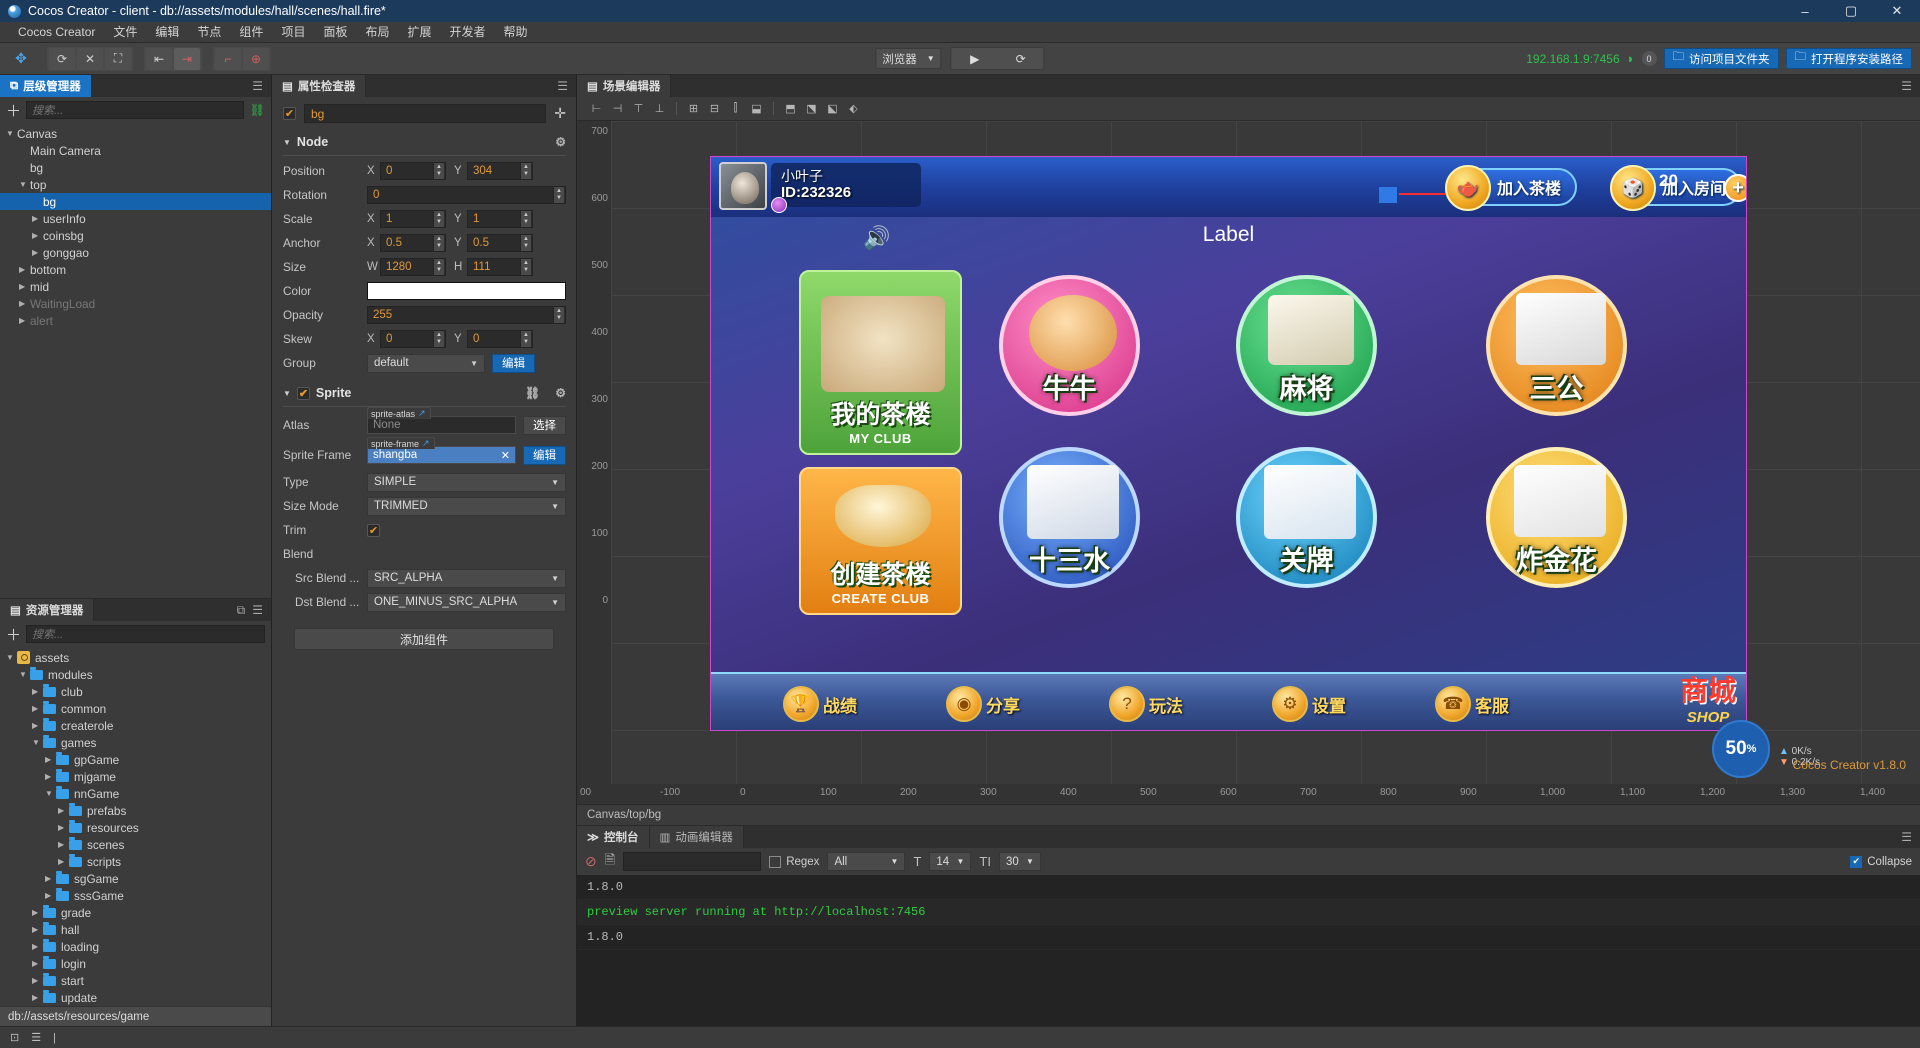 This screenshot has width=1920, height=1048. What do you see at coordinates (516, 32) in the screenshot?
I see `menu-item-10: 帮助` at bounding box center [516, 32].